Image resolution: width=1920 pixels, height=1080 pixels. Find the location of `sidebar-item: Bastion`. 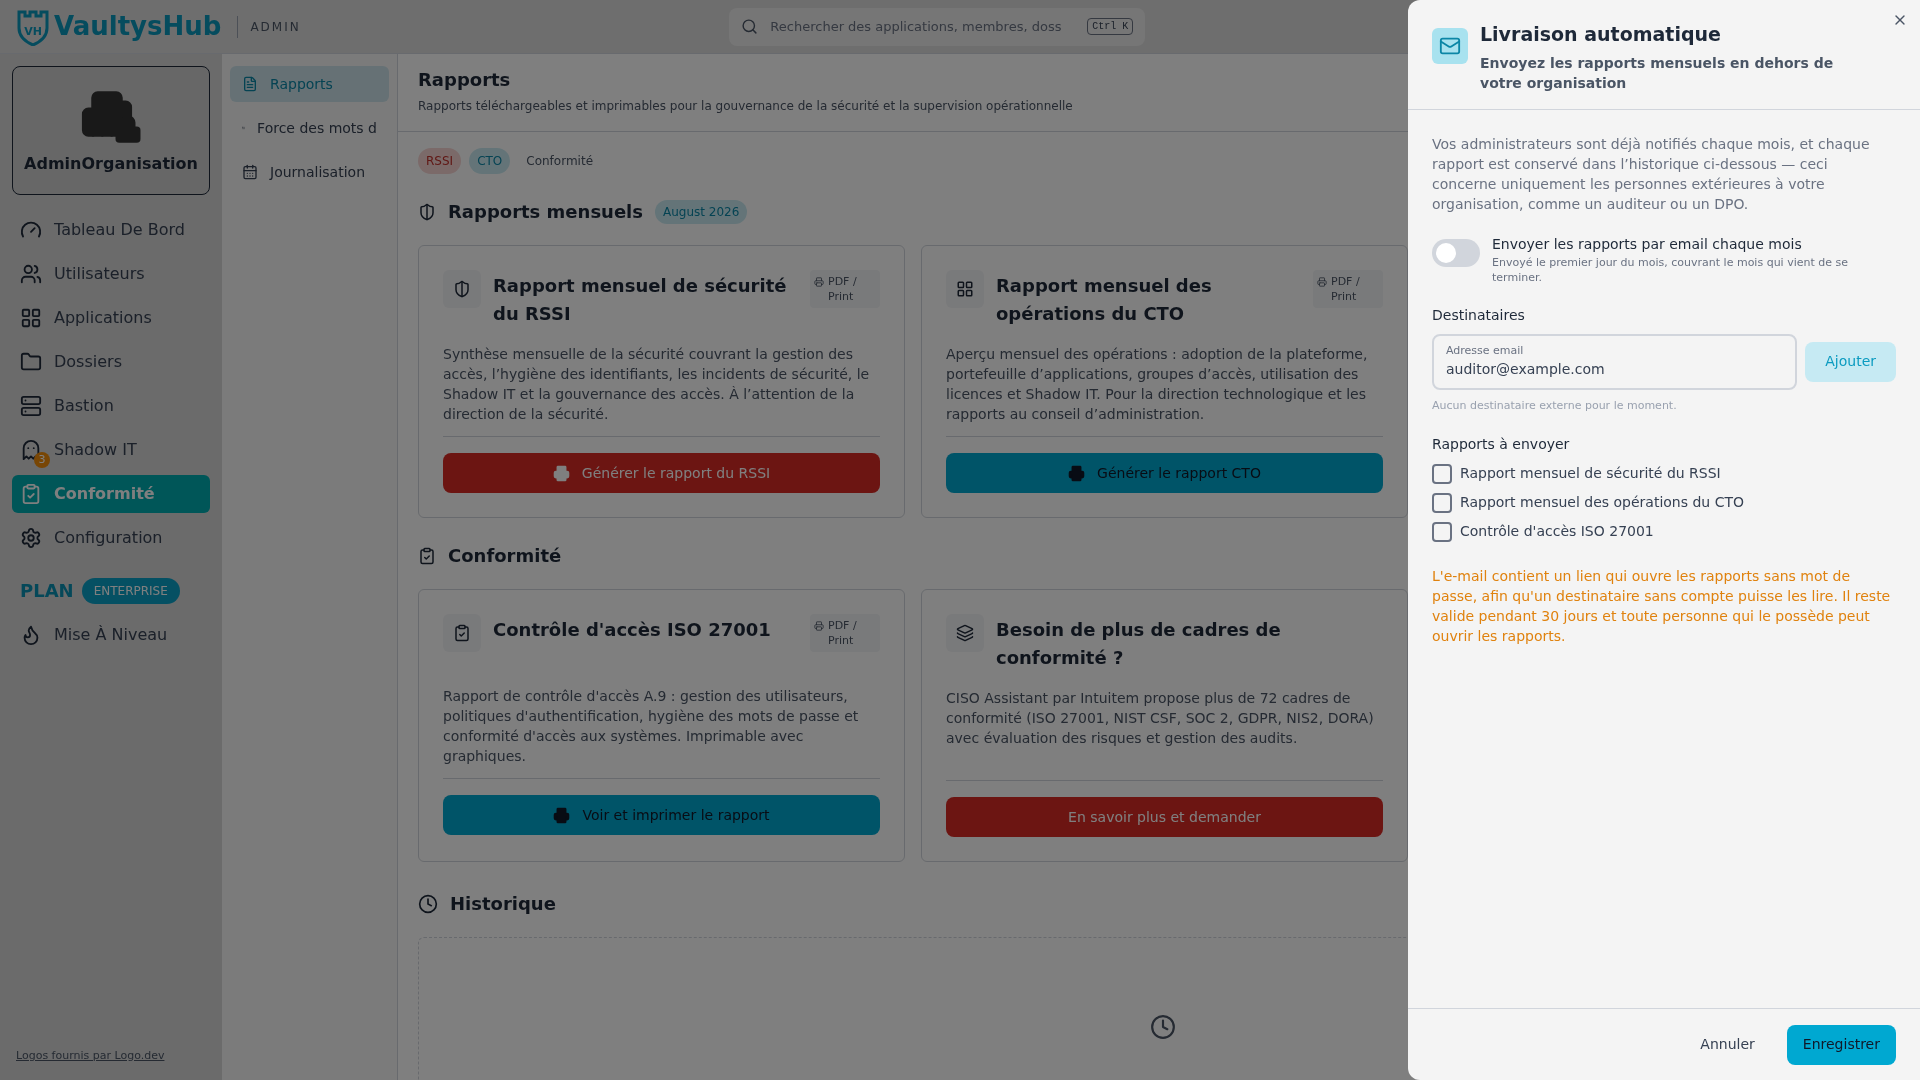

sidebar-item: Bastion is located at coordinates (111, 406).